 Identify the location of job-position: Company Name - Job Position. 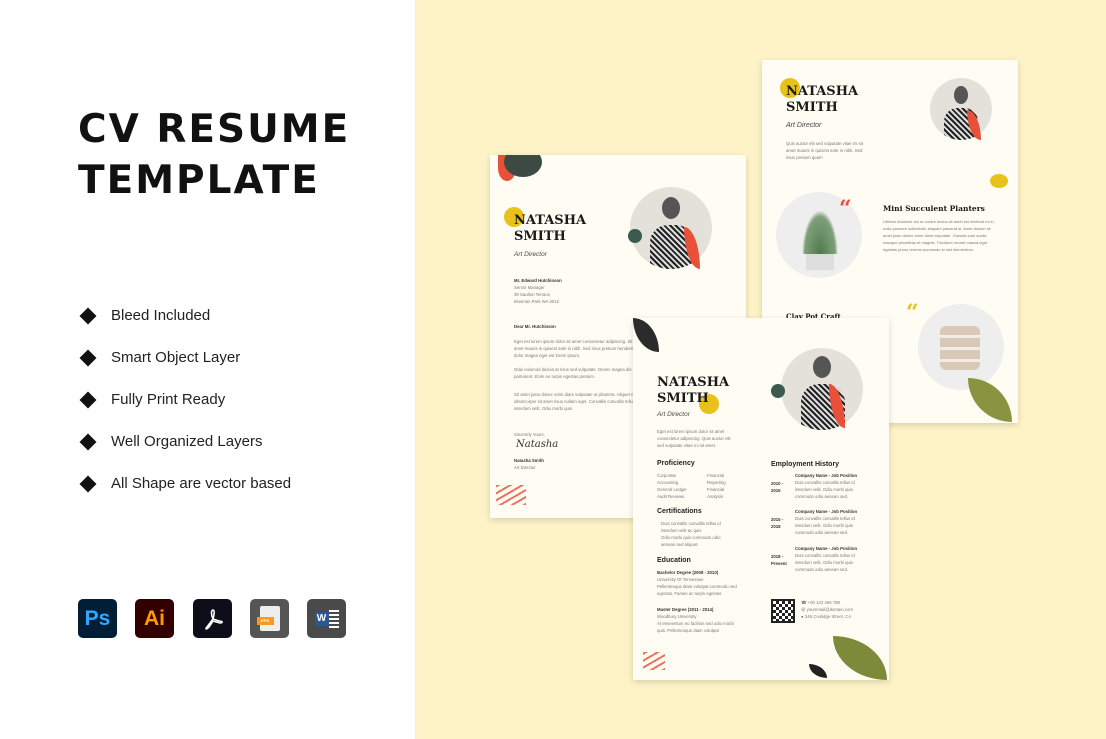
(826, 548).